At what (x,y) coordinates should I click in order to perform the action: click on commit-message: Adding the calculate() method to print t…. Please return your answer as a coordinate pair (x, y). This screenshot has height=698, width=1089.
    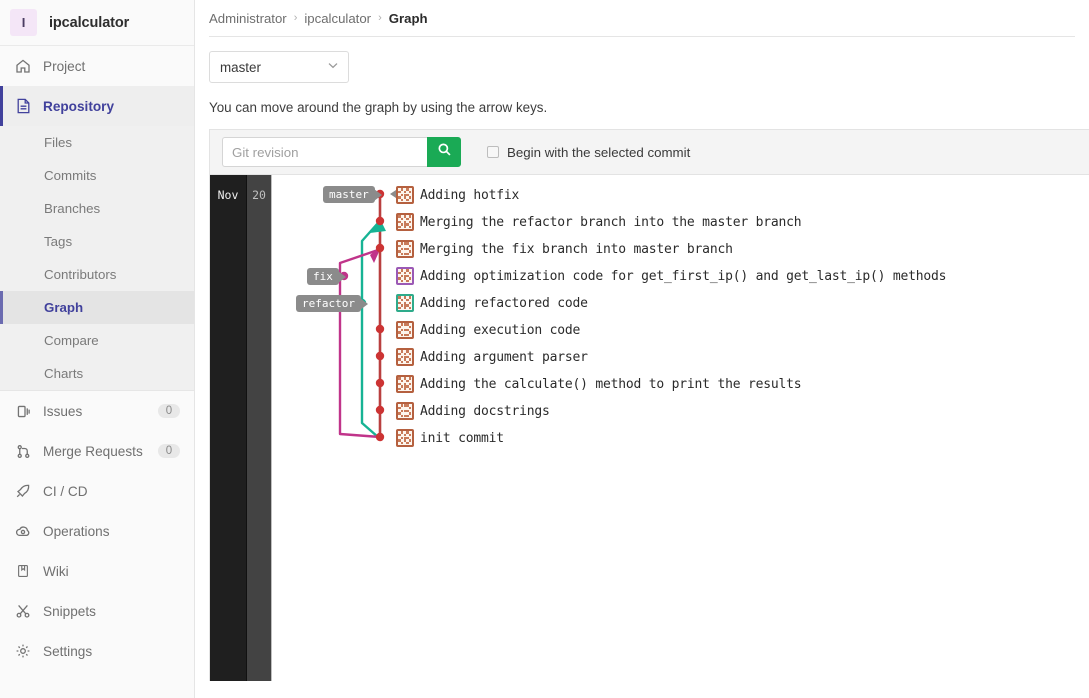
    Looking at the image, I should click on (611, 384).